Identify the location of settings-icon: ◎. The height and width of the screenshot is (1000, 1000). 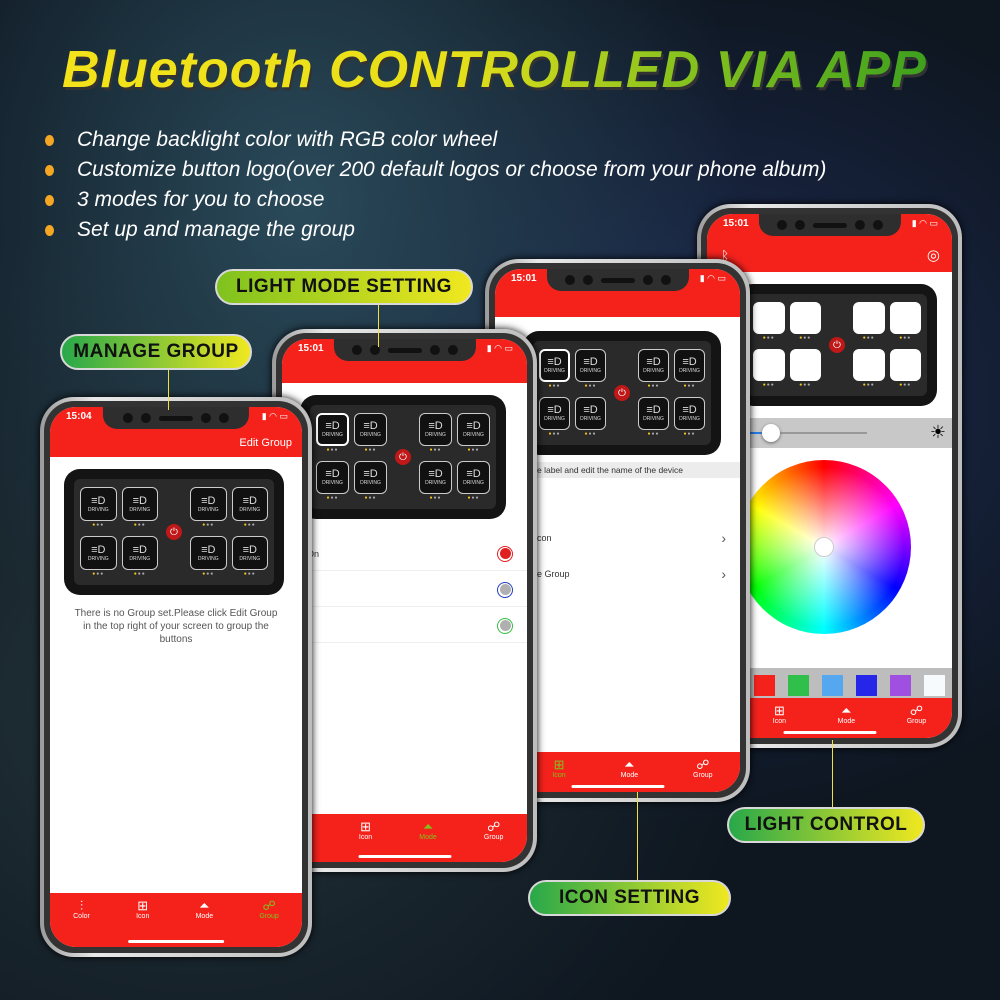
(933, 255).